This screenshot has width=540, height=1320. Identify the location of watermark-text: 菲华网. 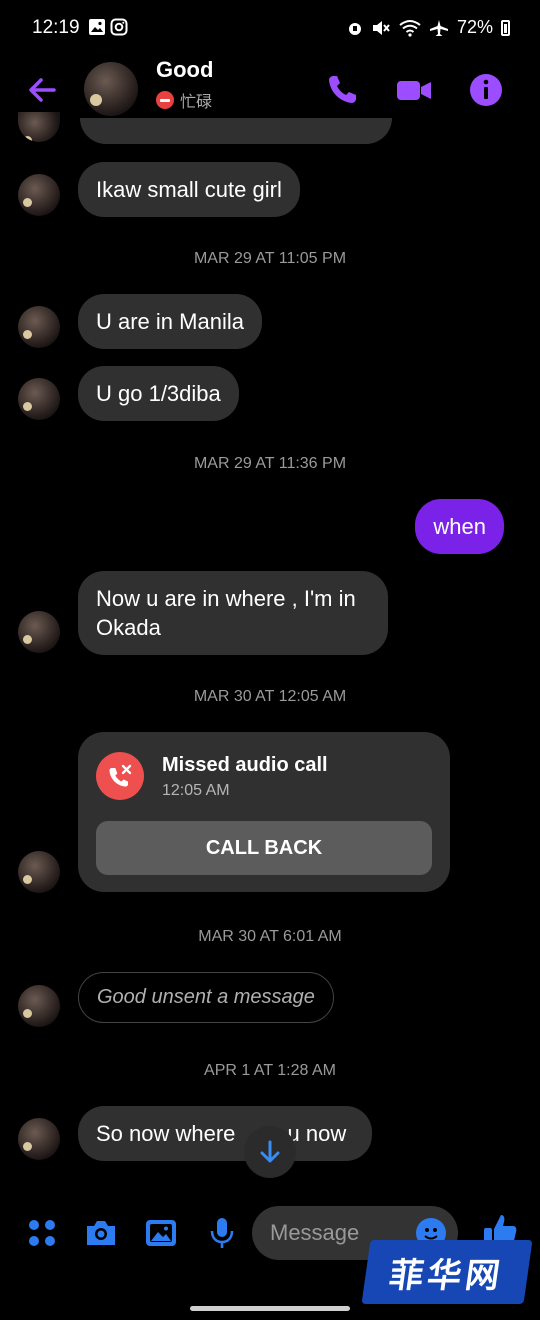
(446, 1276).